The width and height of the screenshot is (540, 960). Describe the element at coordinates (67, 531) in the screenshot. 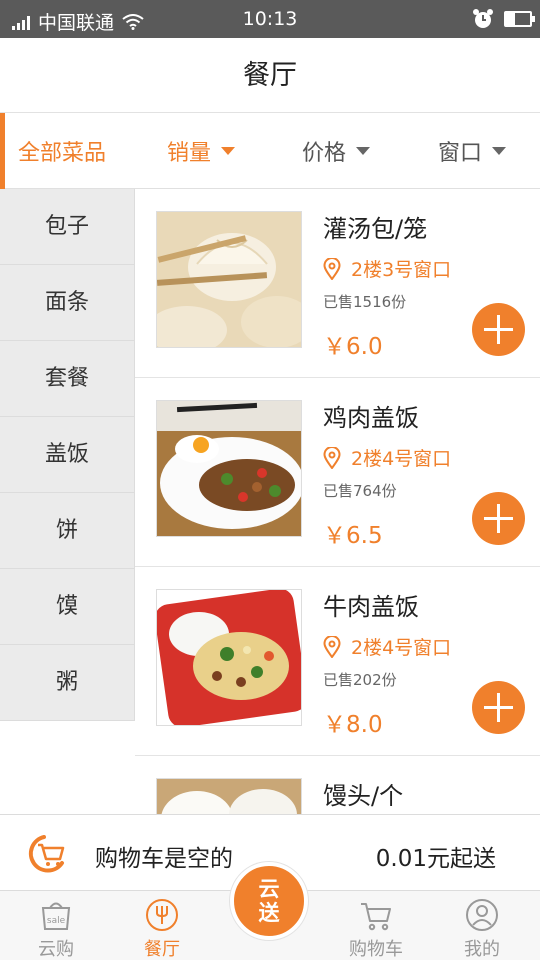

I see `category-item-pancake: 饼` at that location.